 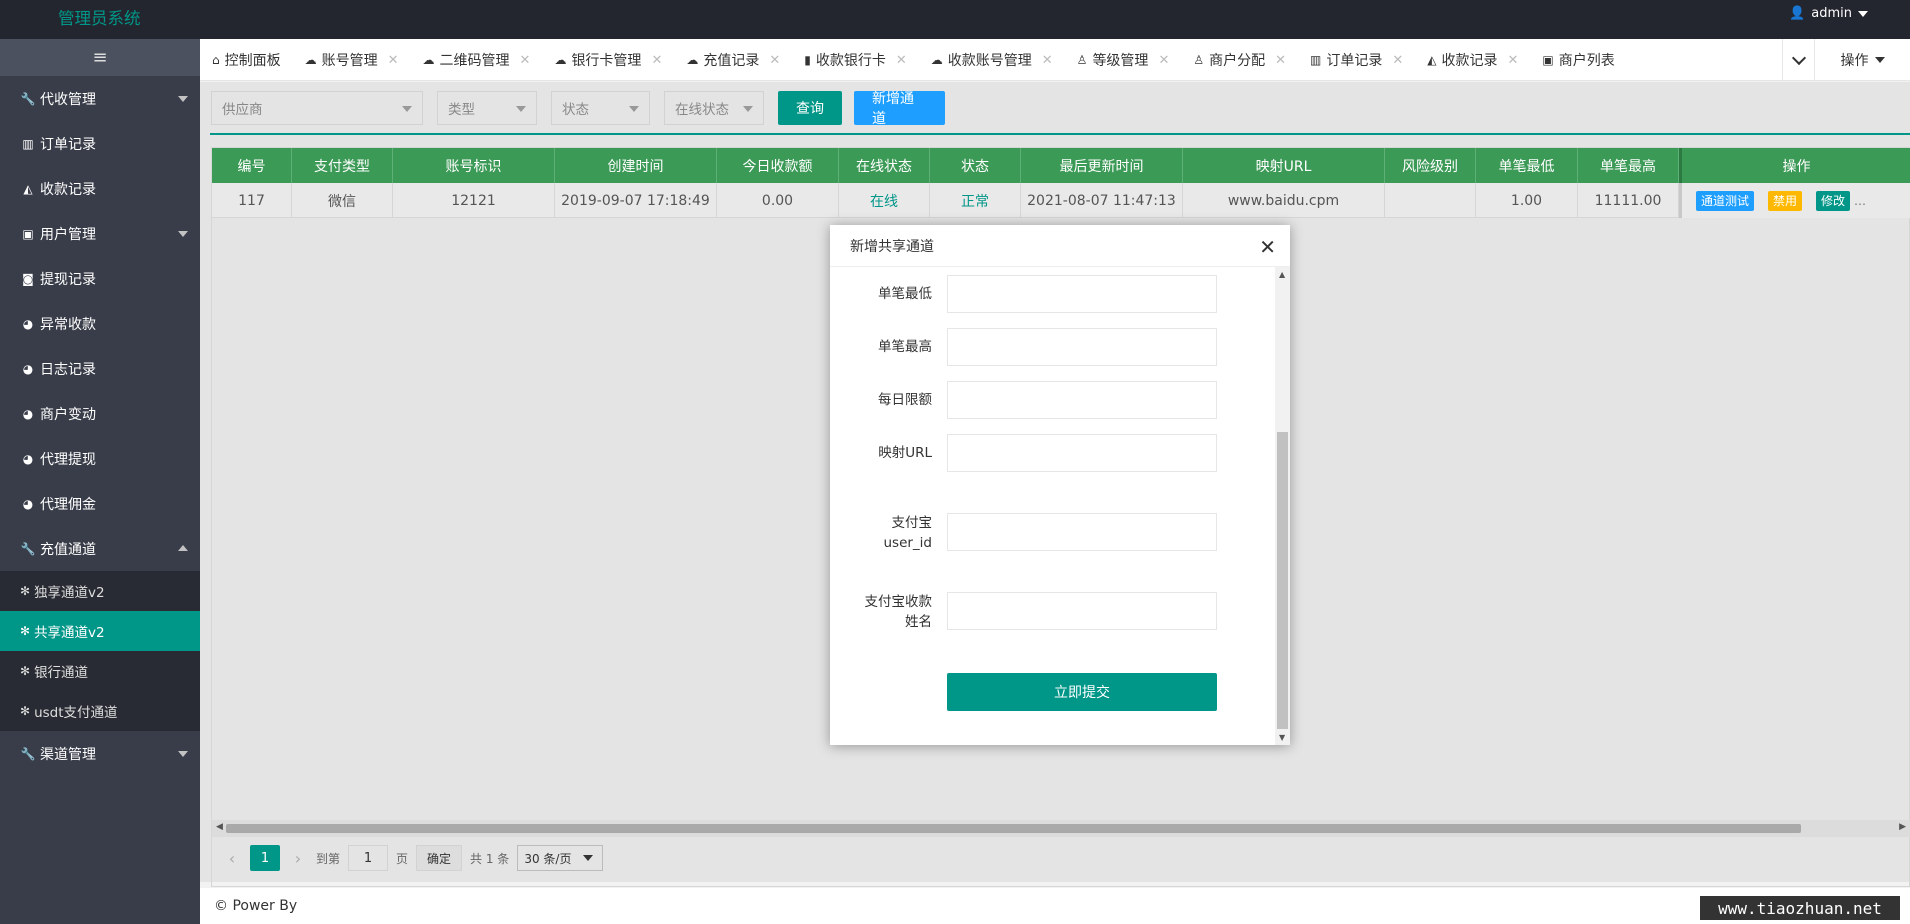 What do you see at coordinates (1282, 274) in the screenshot?
I see `scroll-up-icon: ▲` at bounding box center [1282, 274].